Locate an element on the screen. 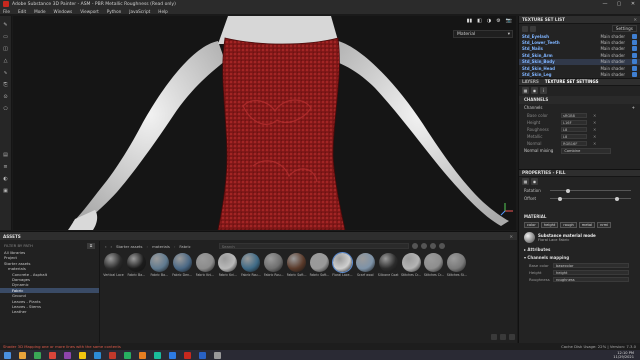 The height and width of the screenshot is (360, 640). layers-icon: ≡ is located at coordinates (6, 167).